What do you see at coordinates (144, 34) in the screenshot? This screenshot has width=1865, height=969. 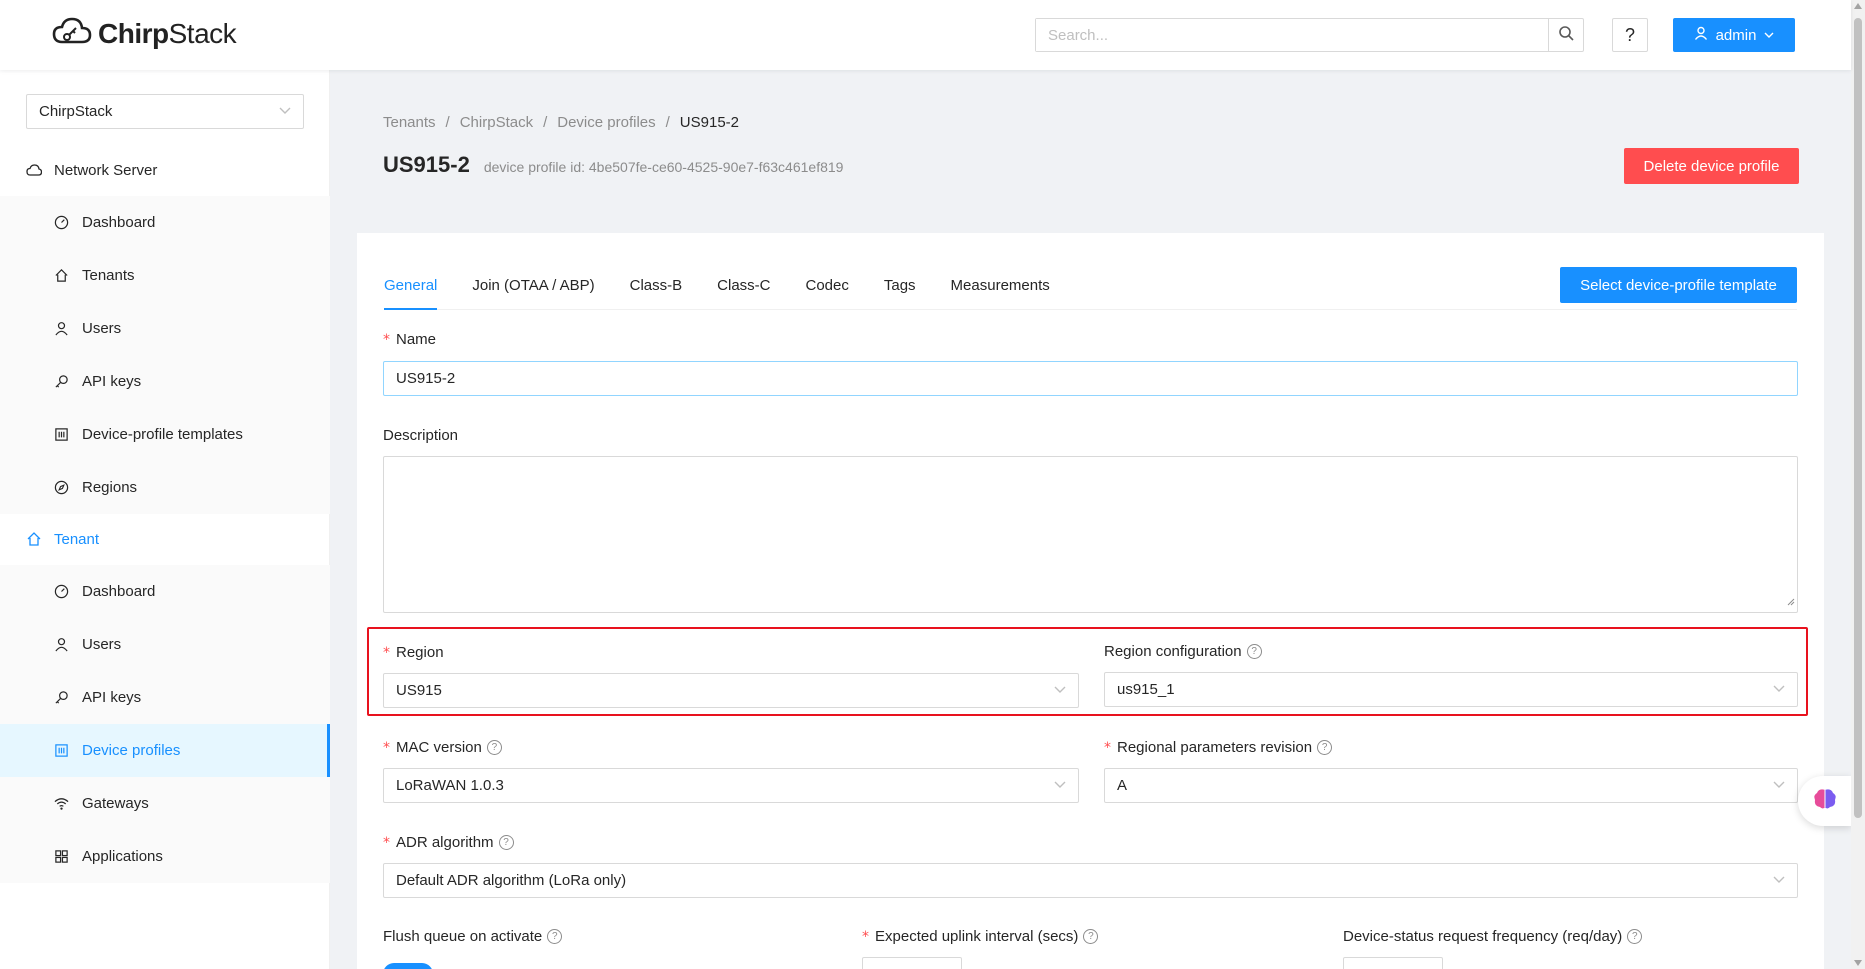 I see `chirpstack-logo: ChirpStack` at bounding box center [144, 34].